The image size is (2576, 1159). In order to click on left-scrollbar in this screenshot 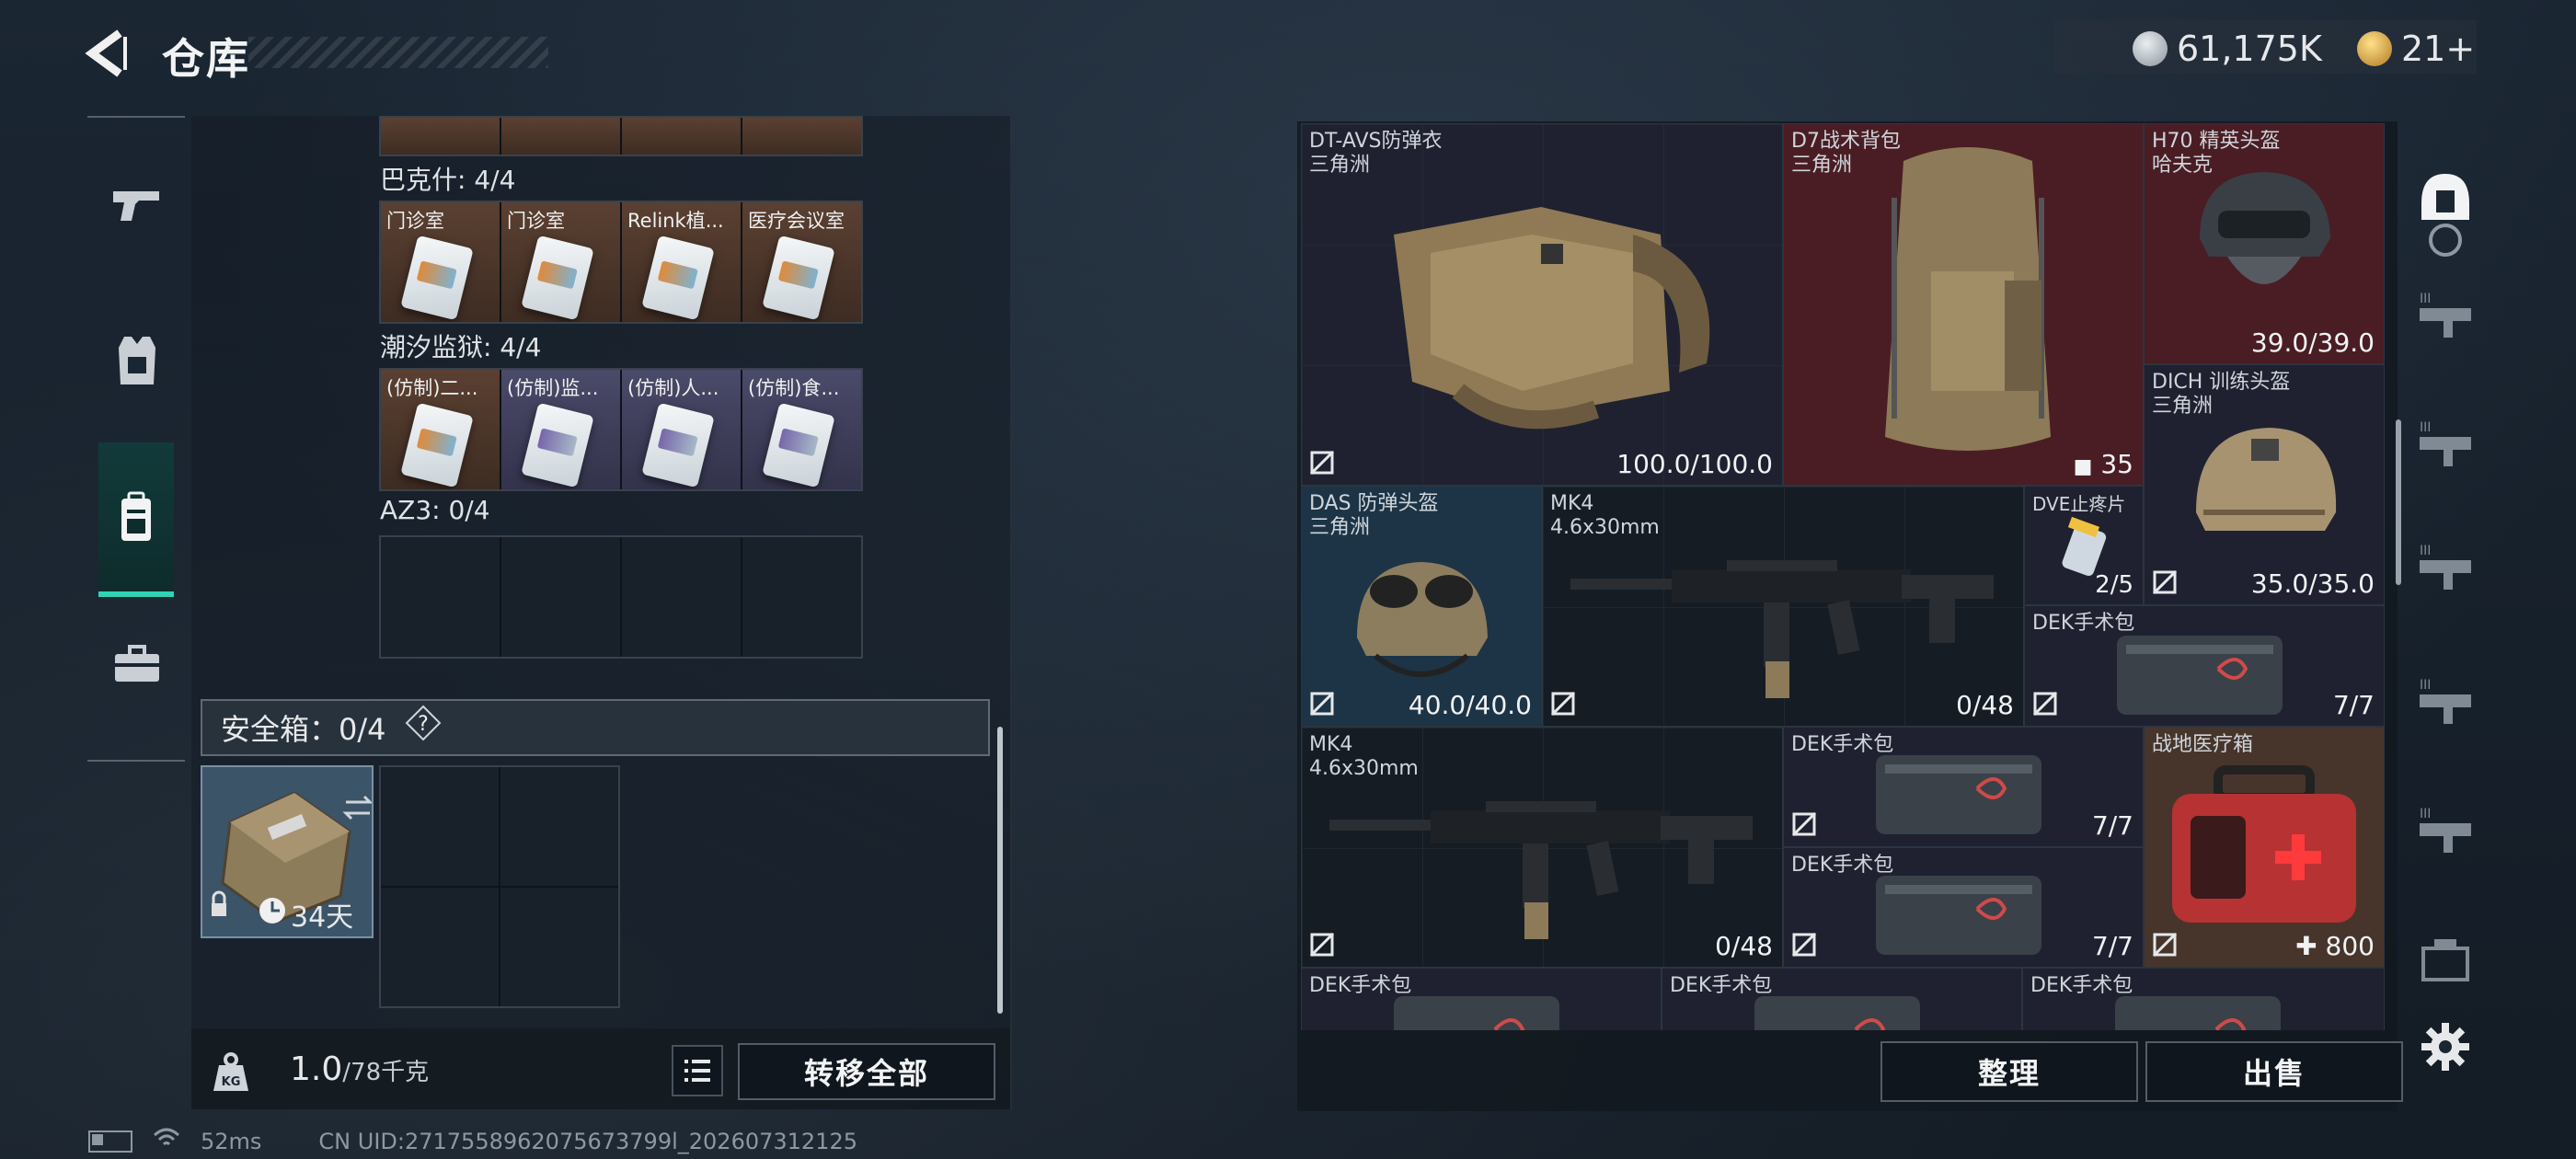, I will do `click(1000, 870)`.